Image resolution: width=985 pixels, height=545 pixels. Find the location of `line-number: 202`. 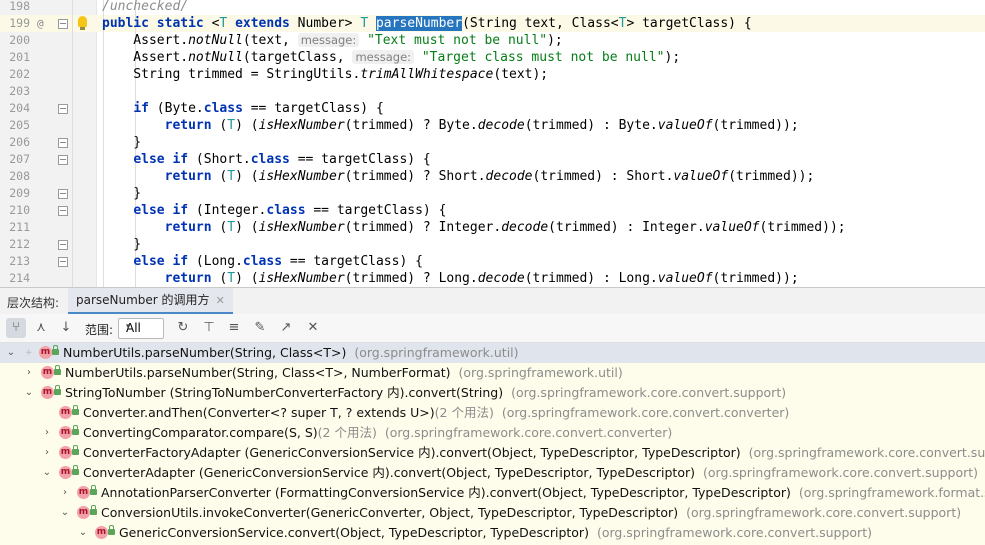

line-number: 202 is located at coordinates (15, 74).